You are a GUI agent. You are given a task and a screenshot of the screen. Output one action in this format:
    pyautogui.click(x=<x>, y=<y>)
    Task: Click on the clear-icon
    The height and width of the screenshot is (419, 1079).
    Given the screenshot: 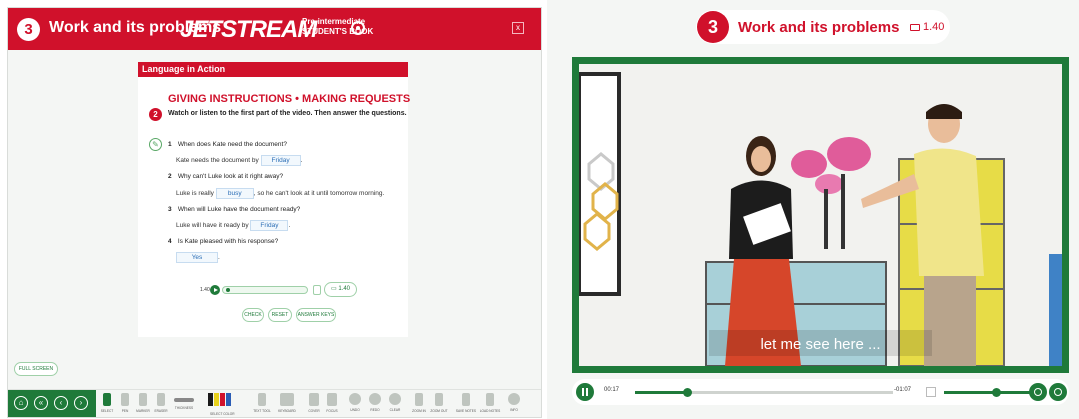 What is the action you would take?
    pyautogui.click(x=395, y=399)
    